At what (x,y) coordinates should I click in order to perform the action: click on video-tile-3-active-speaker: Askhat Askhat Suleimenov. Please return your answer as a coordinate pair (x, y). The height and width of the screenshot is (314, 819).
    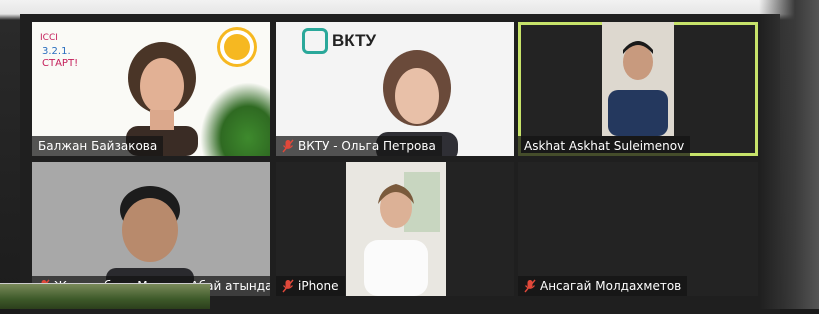
    Looking at the image, I should click on (638, 89).